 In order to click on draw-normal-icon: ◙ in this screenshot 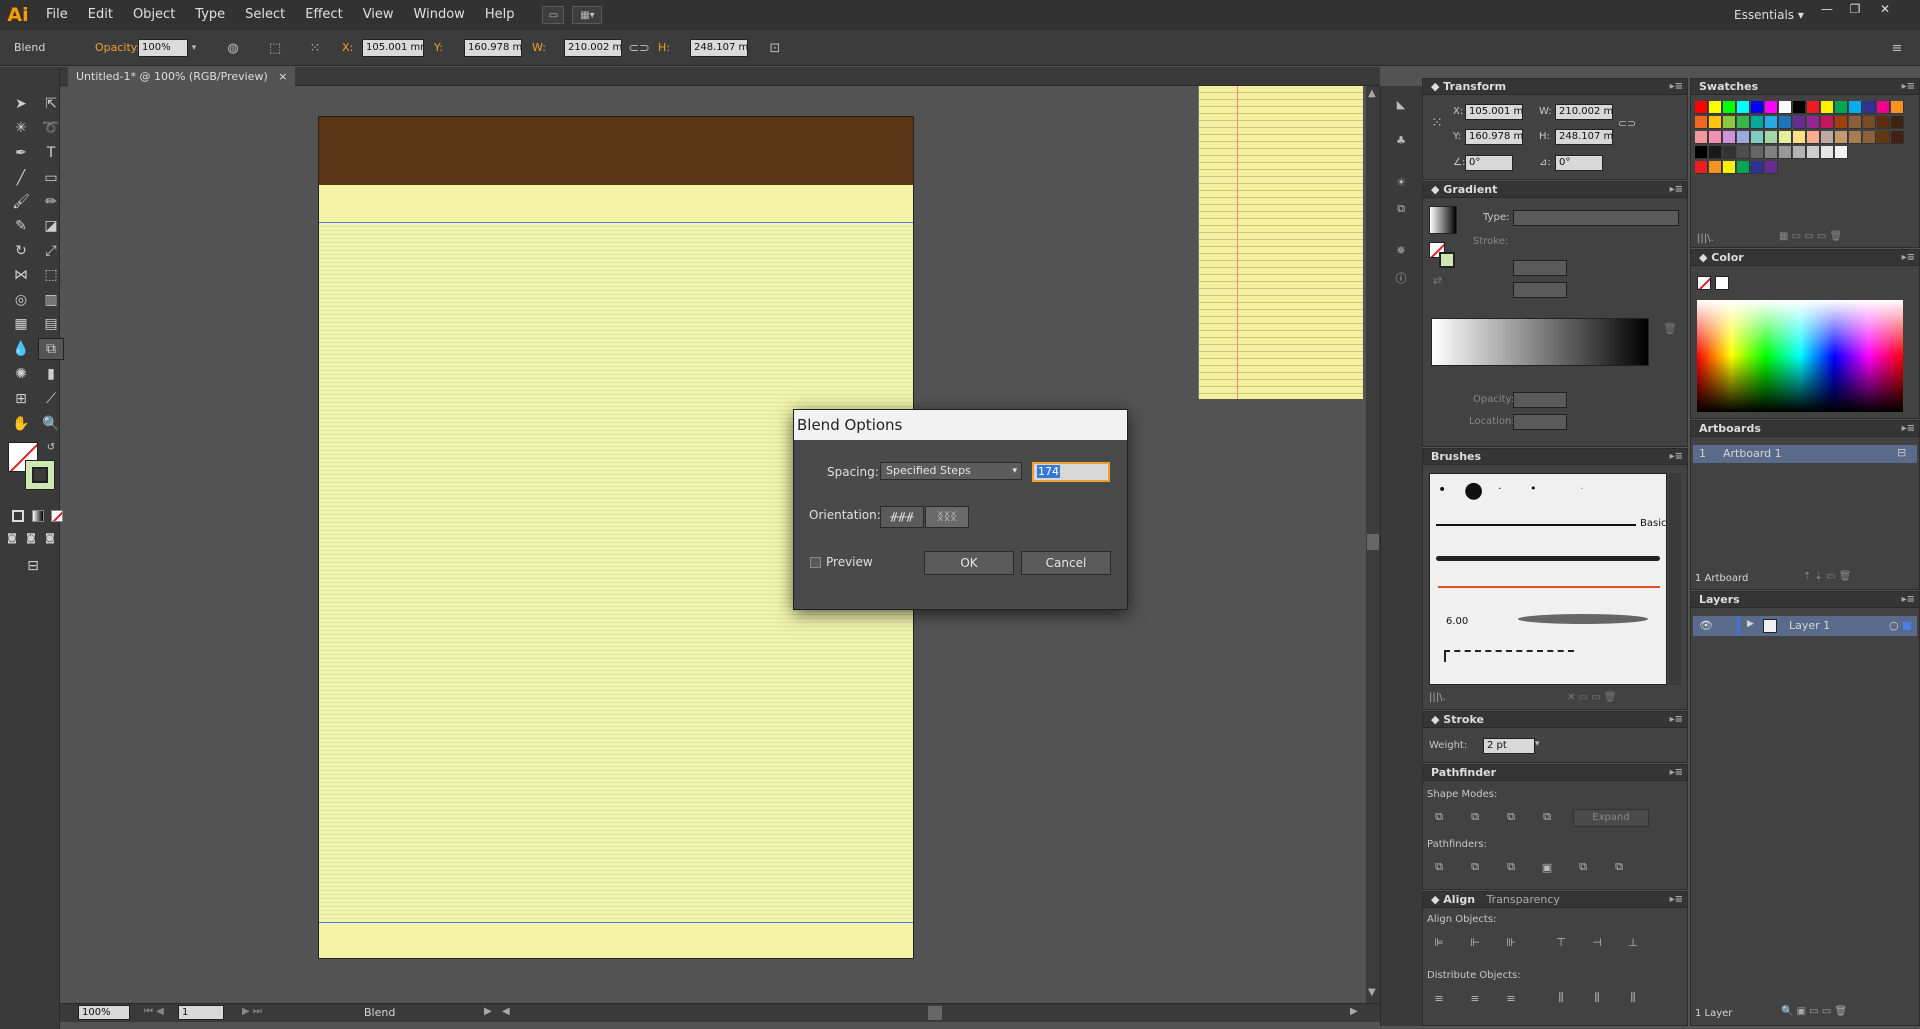, I will do `click(12, 538)`.